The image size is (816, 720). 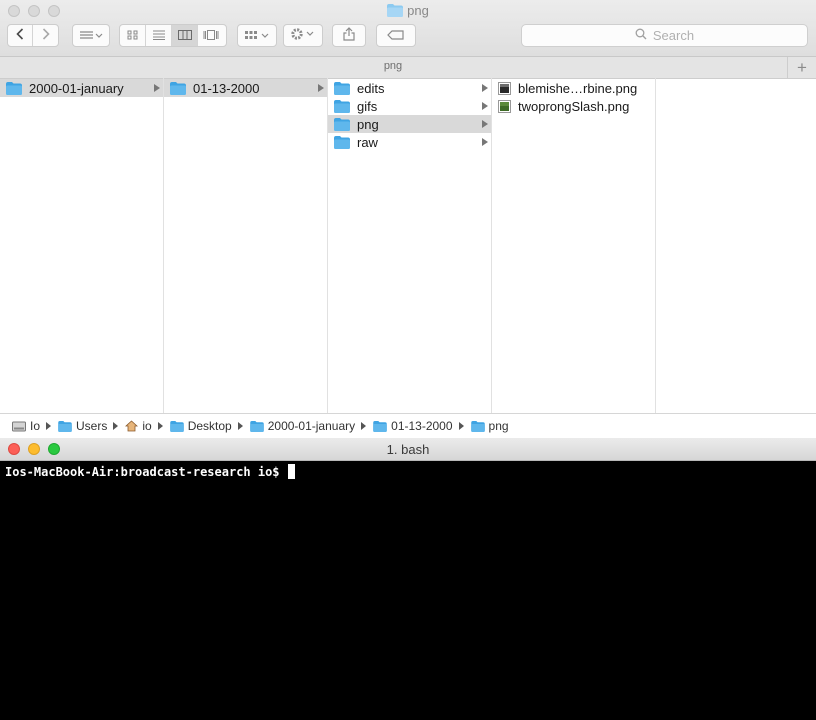 What do you see at coordinates (673, 35) in the screenshot?
I see `search-placeholder: Search` at bounding box center [673, 35].